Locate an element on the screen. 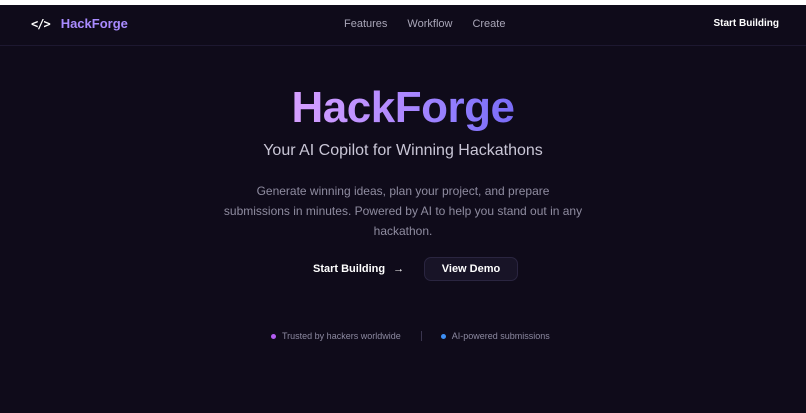  trust-text-ai: AI-powered submissions is located at coordinates (500, 336).